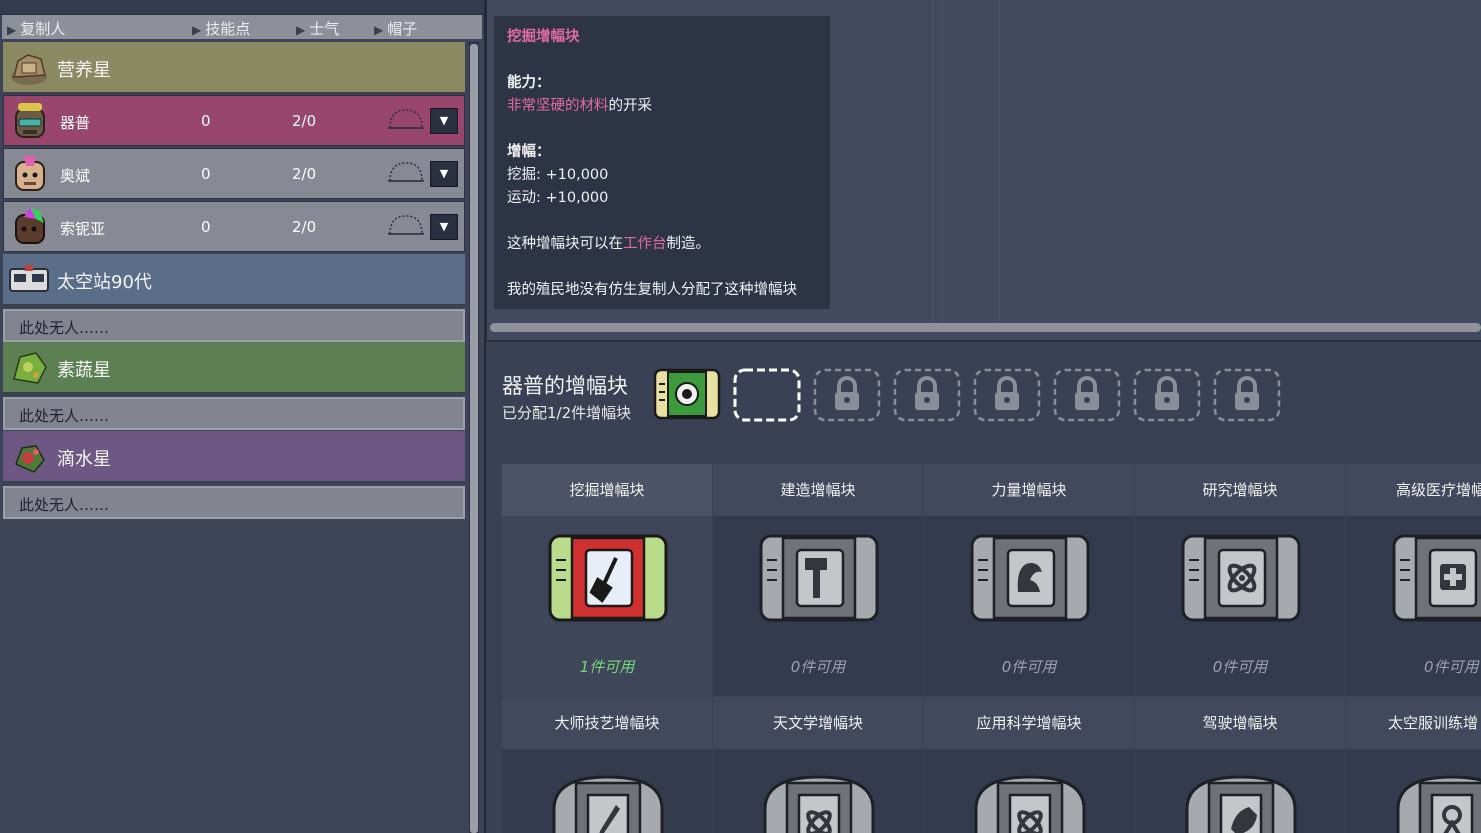 The image size is (1481, 833). I want to click on world-row-veggie: 素蔬星, so click(234, 368).